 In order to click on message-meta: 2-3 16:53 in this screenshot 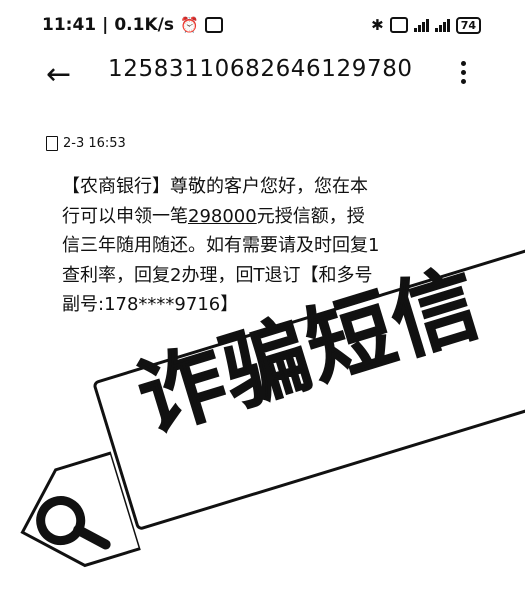, I will do `click(86, 143)`.